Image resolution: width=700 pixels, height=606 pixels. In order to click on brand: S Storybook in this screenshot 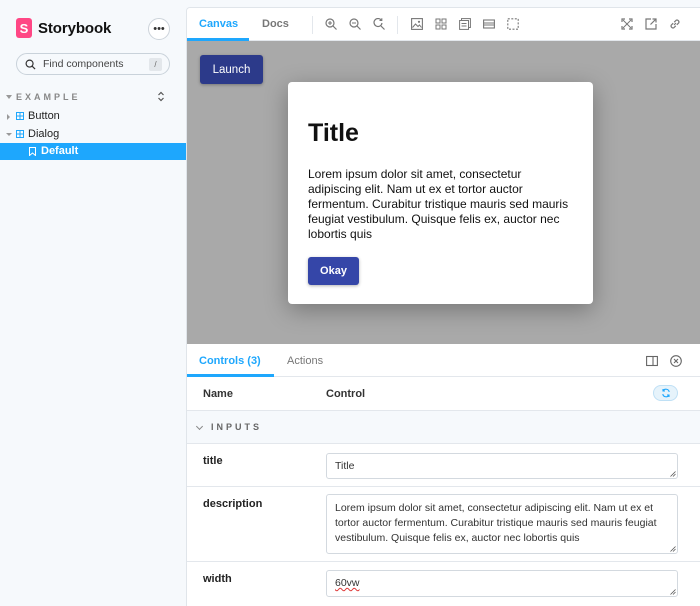, I will do `click(63, 28)`.